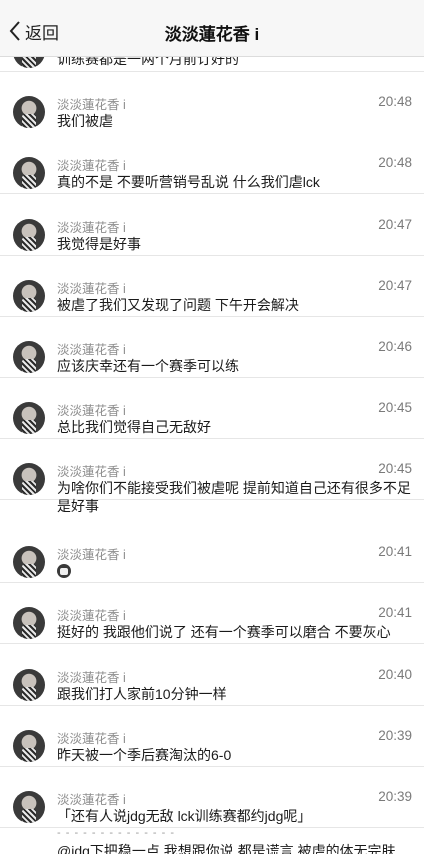  I want to click on message-text: 应该庆幸还有一个赛季可以练, so click(148, 366).